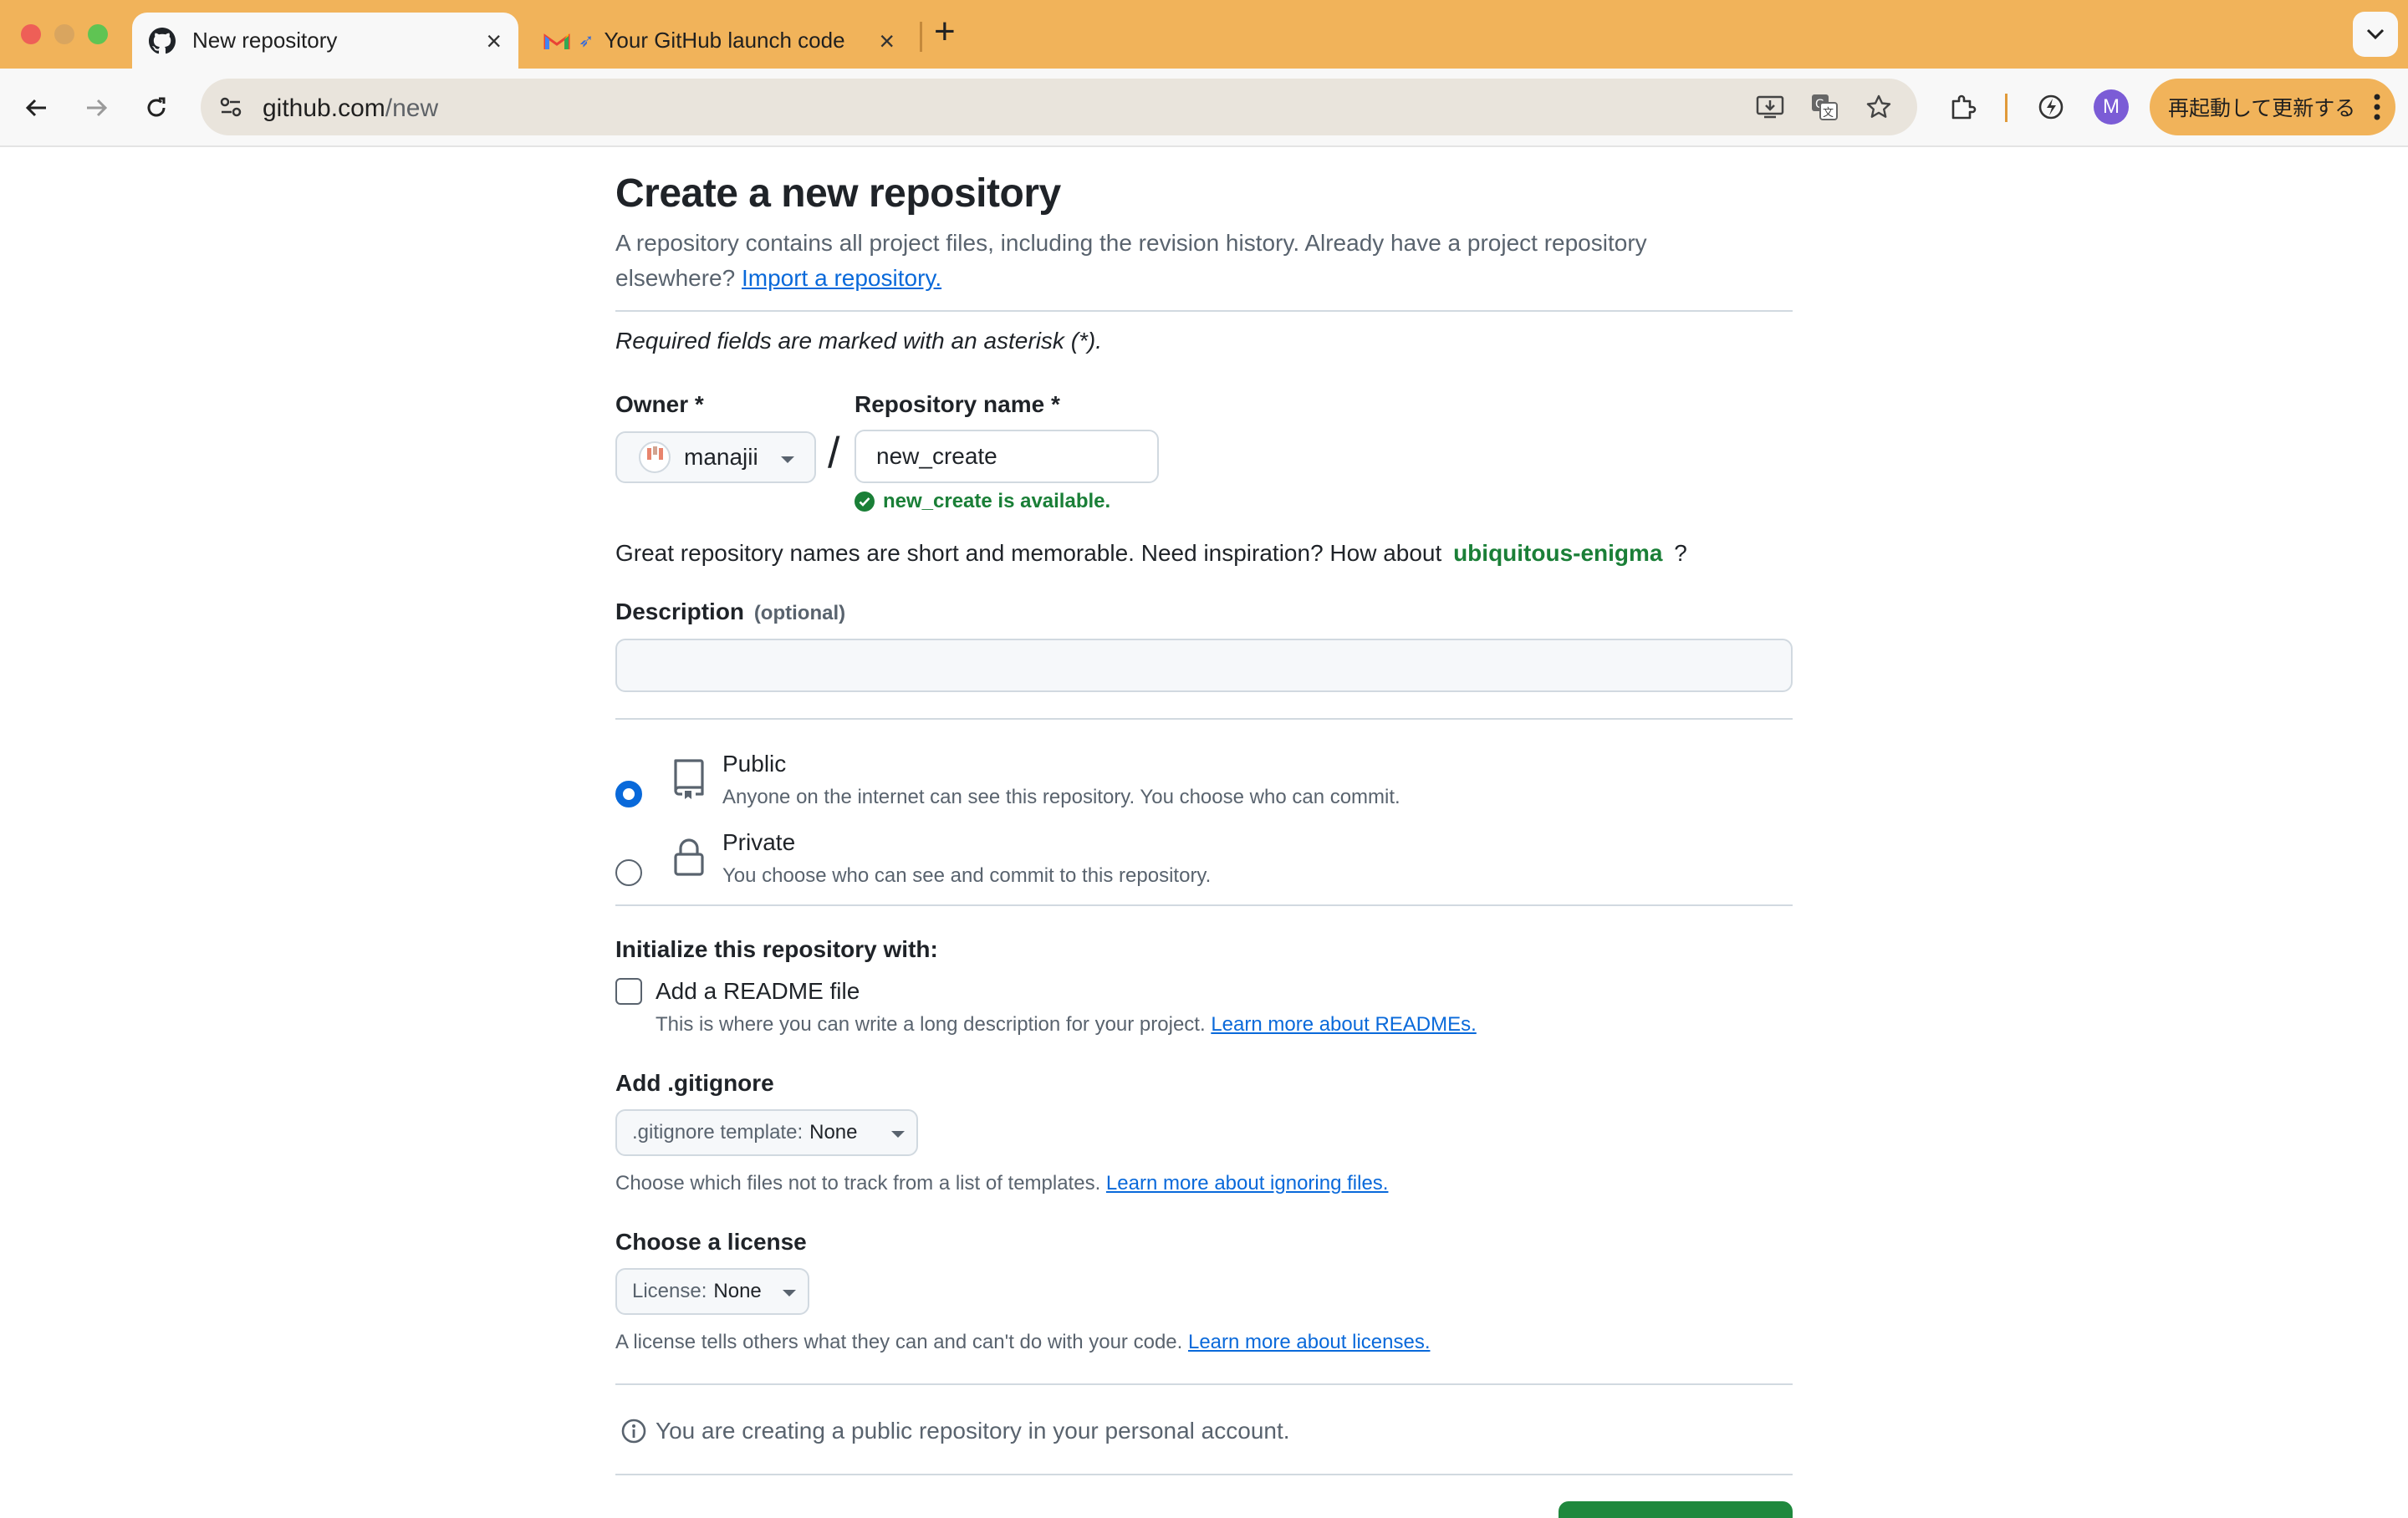 Image resolution: width=2408 pixels, height=1518 pixels. What do you see at coordinates (841, 278) in the screenshot?
I see `import-repository-link: Import a repository.` at bounding box center [841, 278].